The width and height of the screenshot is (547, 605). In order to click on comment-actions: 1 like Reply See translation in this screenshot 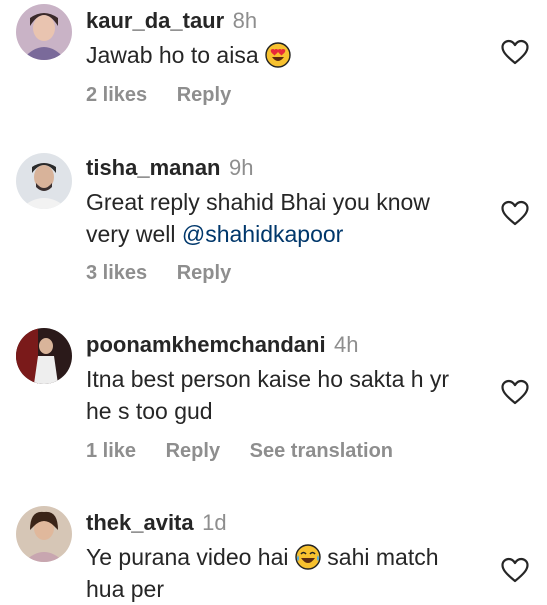, I will do `click(251, 451)`.